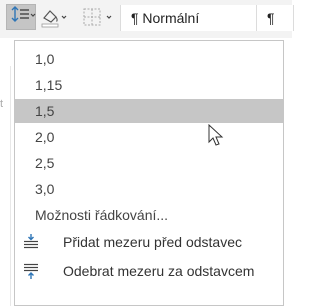 The image size is (320, 306). I want to click on ribbon-toolbar: ¶ Normální ¶, so click(147, 19).